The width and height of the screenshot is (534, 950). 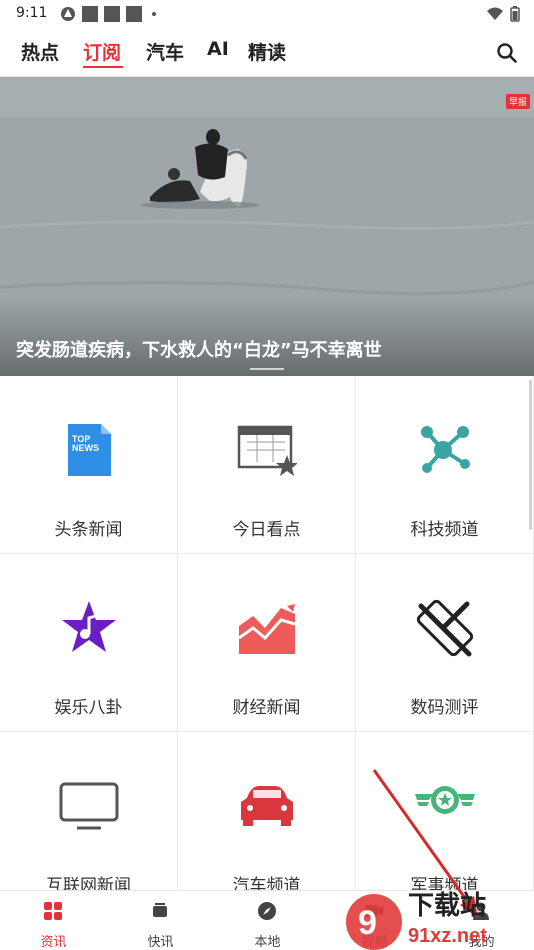 What do you see at coordinates (445, 628) in the screenshot?
I see `phone-tools-icon` at bounding box center [445, 628].